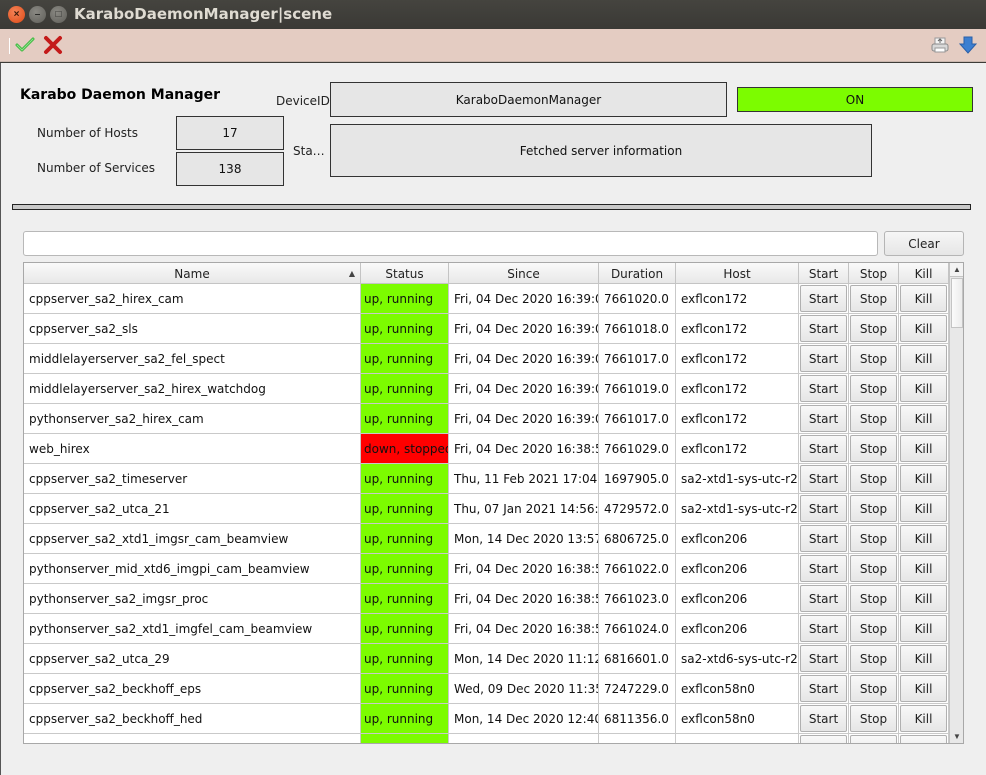 This screenshot has height=775, width=986. What do you see at coordinates (16, 14) in the screenshot?
I see `window-close-button: ×` at bounding box center [16, 14].